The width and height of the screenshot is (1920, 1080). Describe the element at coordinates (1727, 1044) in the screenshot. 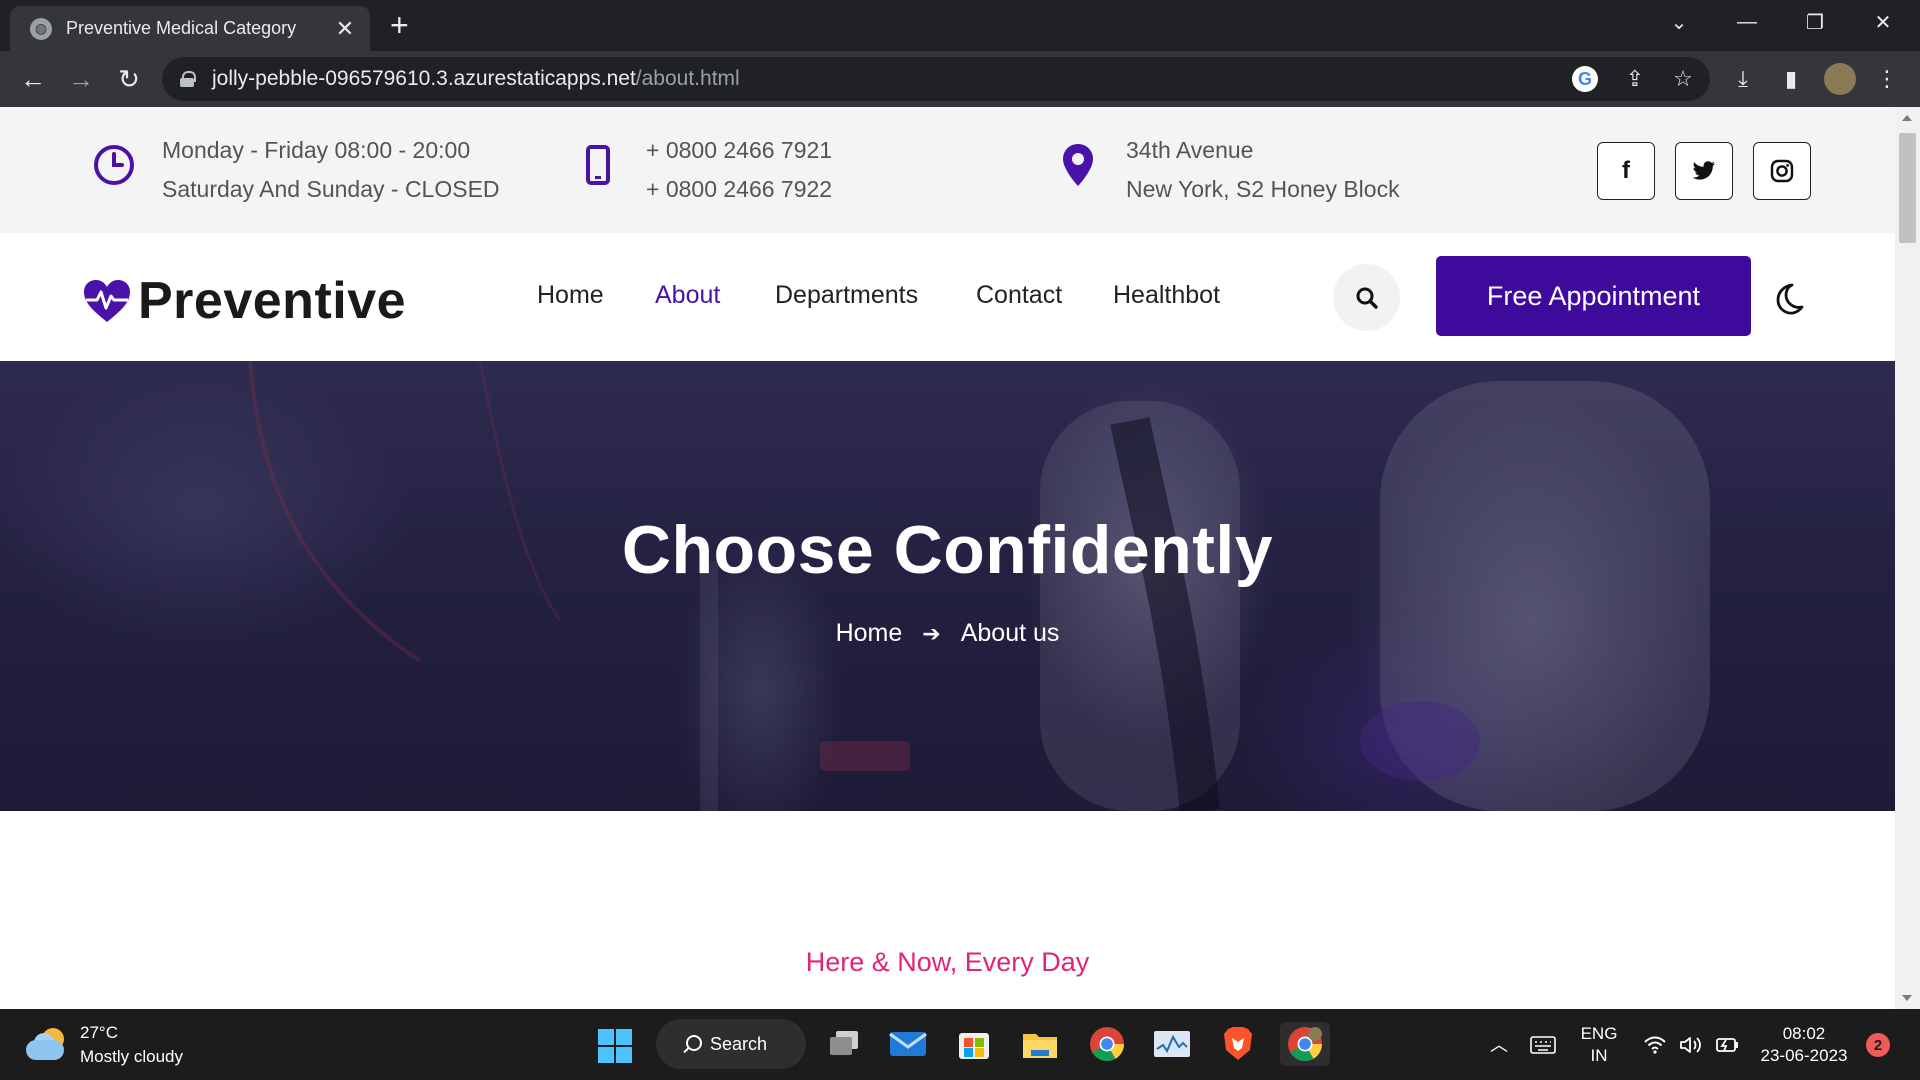

I see `battery-charging-icon` at that location.